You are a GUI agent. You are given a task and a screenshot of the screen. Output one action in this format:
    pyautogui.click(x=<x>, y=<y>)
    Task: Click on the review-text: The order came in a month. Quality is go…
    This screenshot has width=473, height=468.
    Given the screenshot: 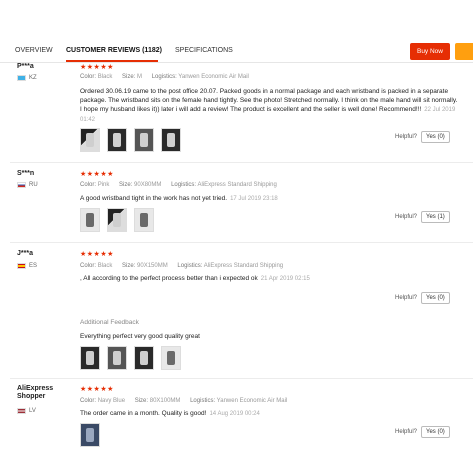 What is the action you would take?
    pyautogui.click(x=170, y=413)
    